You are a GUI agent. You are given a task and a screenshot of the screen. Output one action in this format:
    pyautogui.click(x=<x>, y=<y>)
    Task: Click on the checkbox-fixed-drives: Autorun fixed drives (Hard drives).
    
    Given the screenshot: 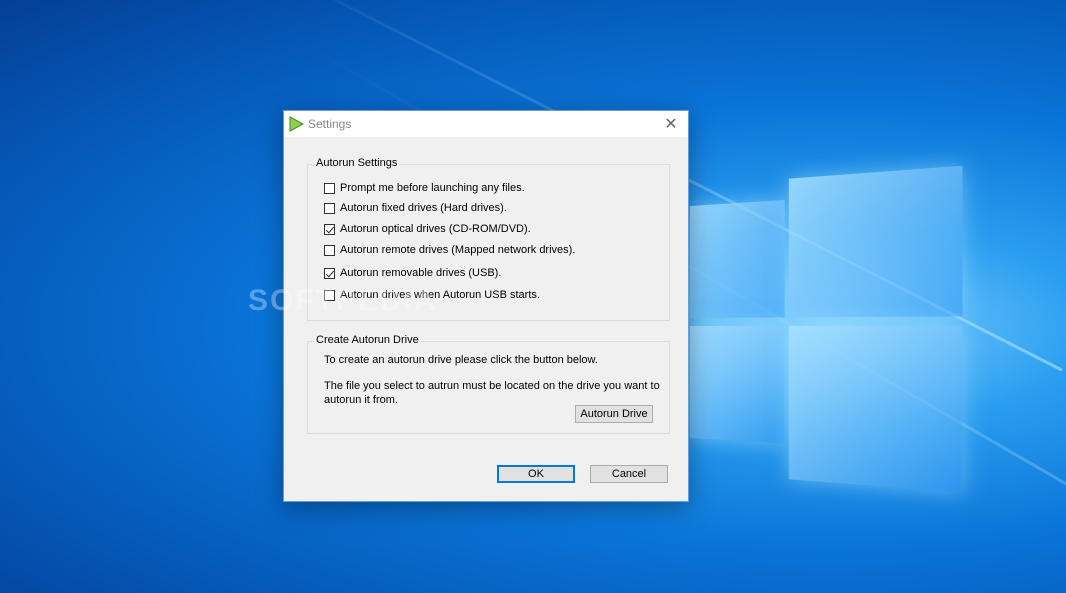 What is the action you would take?
    pyautogui.click(x=415, y=208)
    